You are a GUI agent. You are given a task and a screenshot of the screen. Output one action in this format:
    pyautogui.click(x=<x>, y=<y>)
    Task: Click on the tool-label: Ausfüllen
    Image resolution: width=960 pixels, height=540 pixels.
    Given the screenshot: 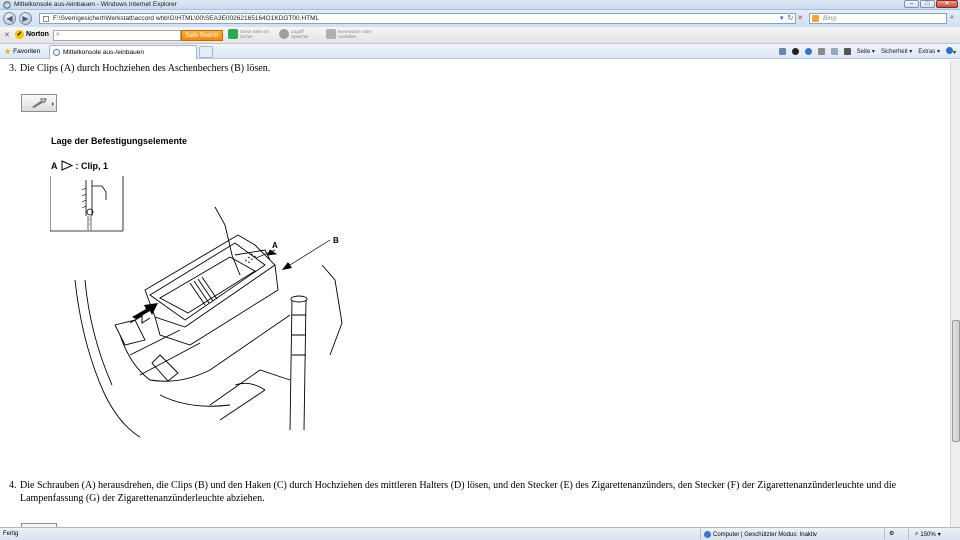 What is the action you would take?
    pyautogui.click(x=347, y=36)
    